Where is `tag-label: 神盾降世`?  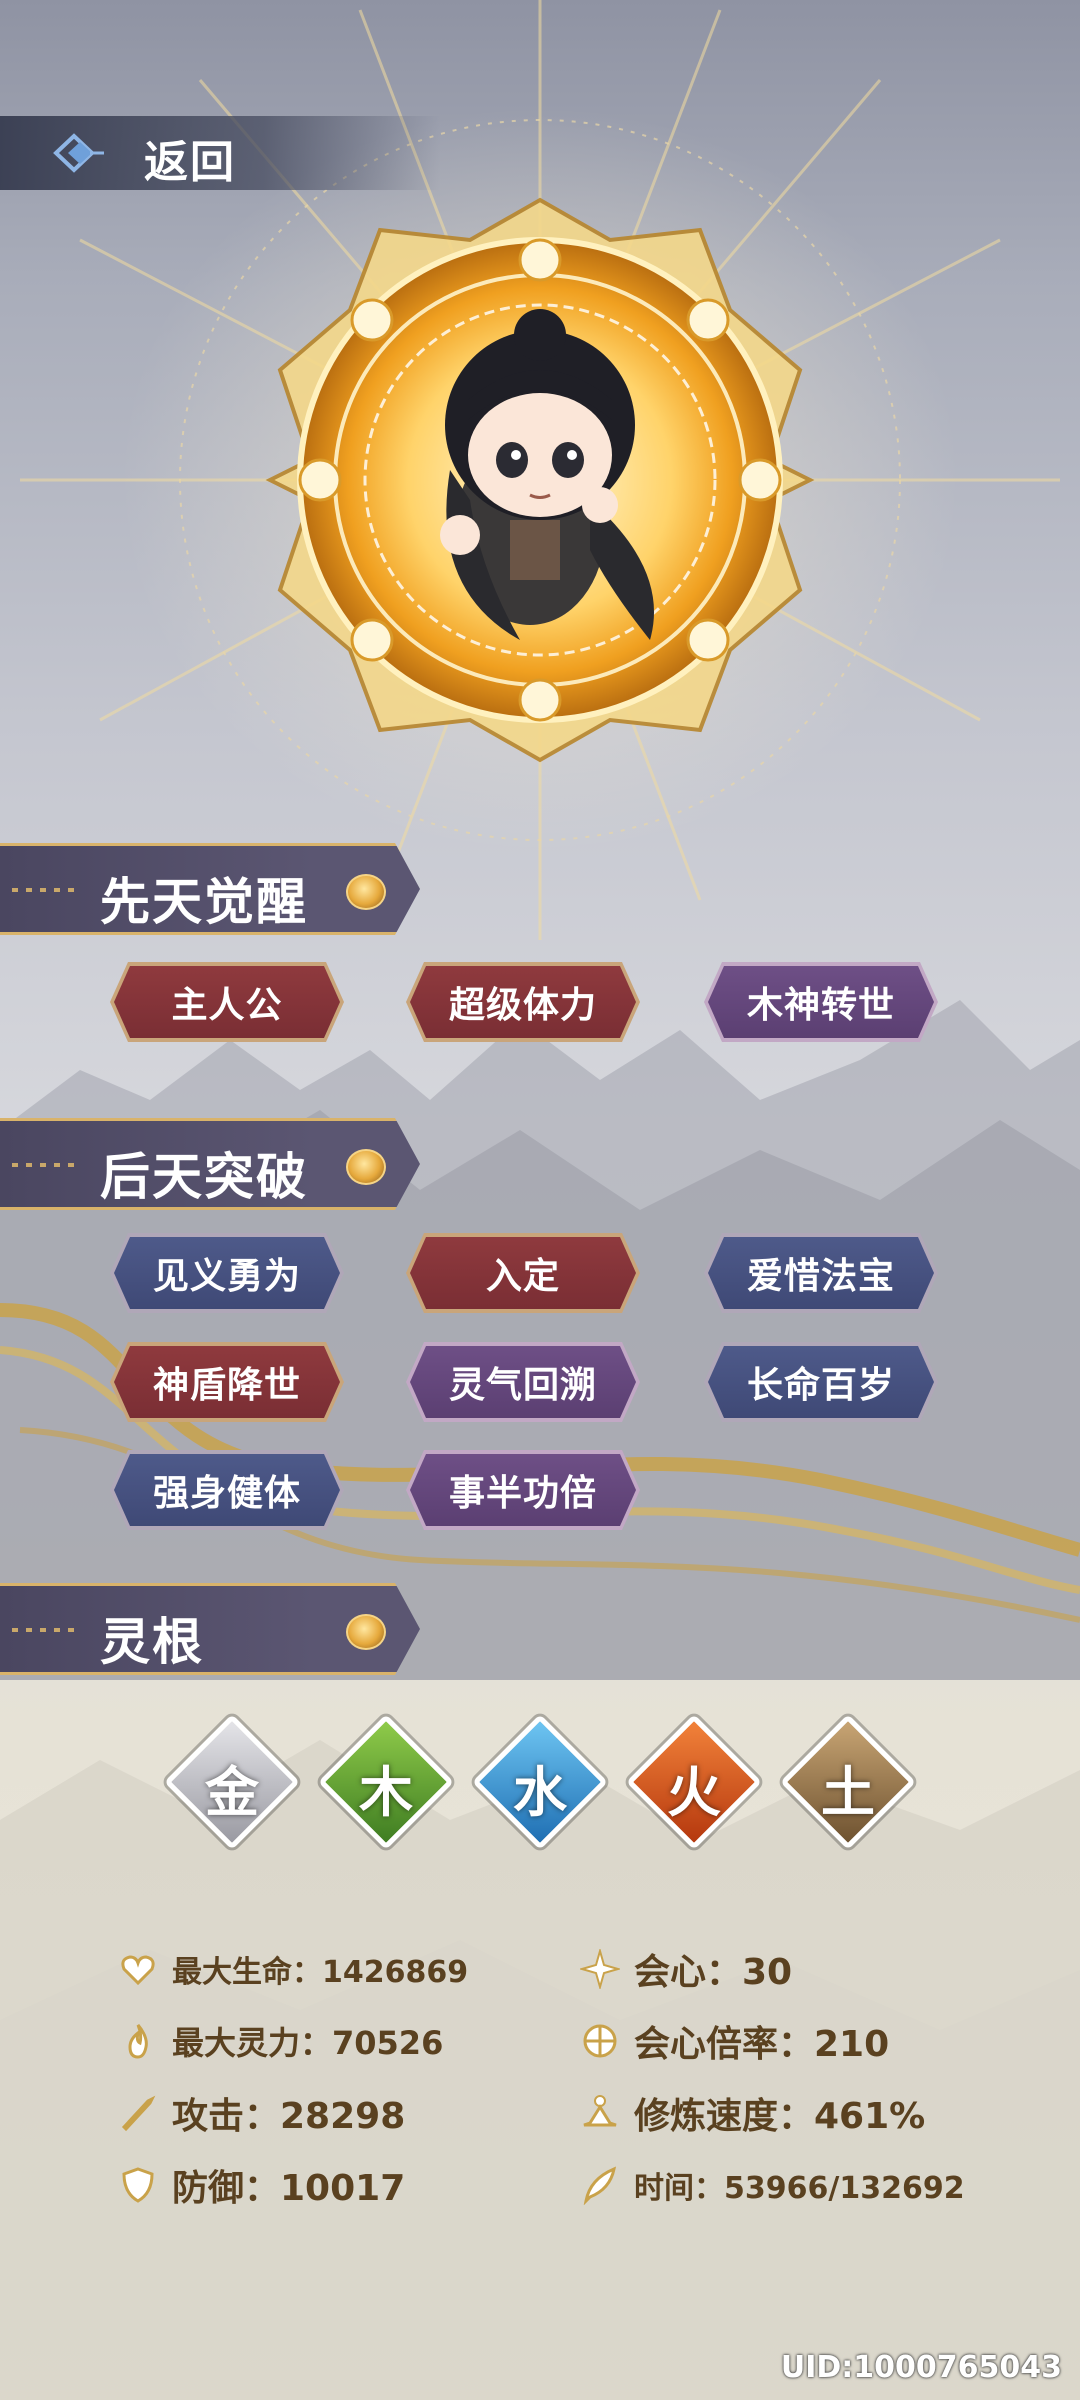
tag-label: 神盾降世 is located at coordinates (226, 1385).